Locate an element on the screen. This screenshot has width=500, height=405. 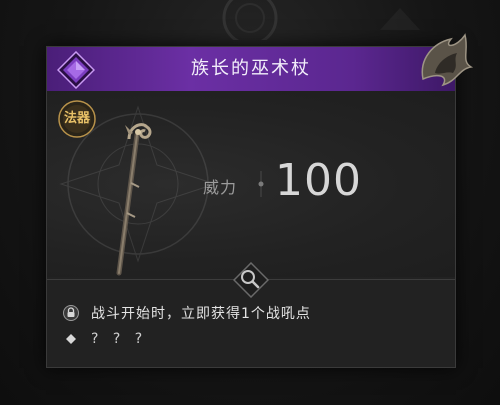
effect-row: ? ? ? is located at coordinates (105, 339).